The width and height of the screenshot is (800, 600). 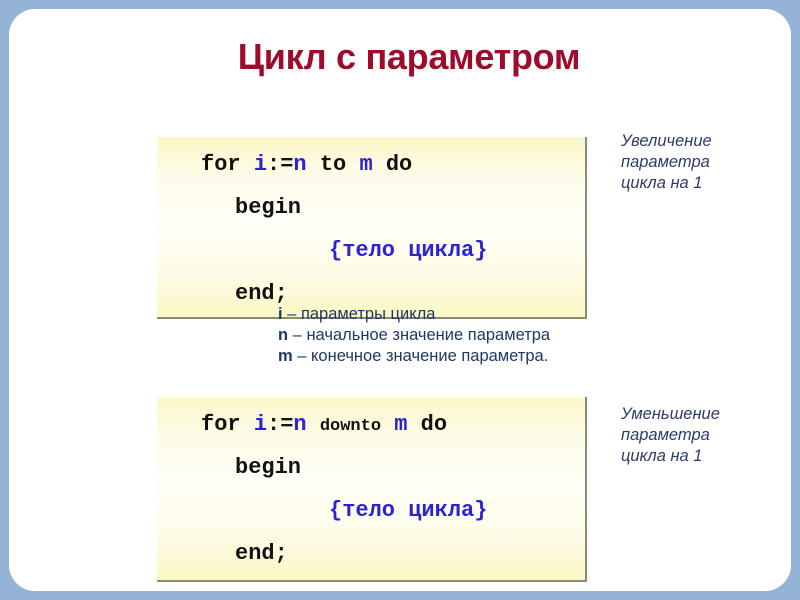 What do you see at coordinates (333, 164) in the screenshot?
I see `code-token: to` at bounding box center [333, 164].